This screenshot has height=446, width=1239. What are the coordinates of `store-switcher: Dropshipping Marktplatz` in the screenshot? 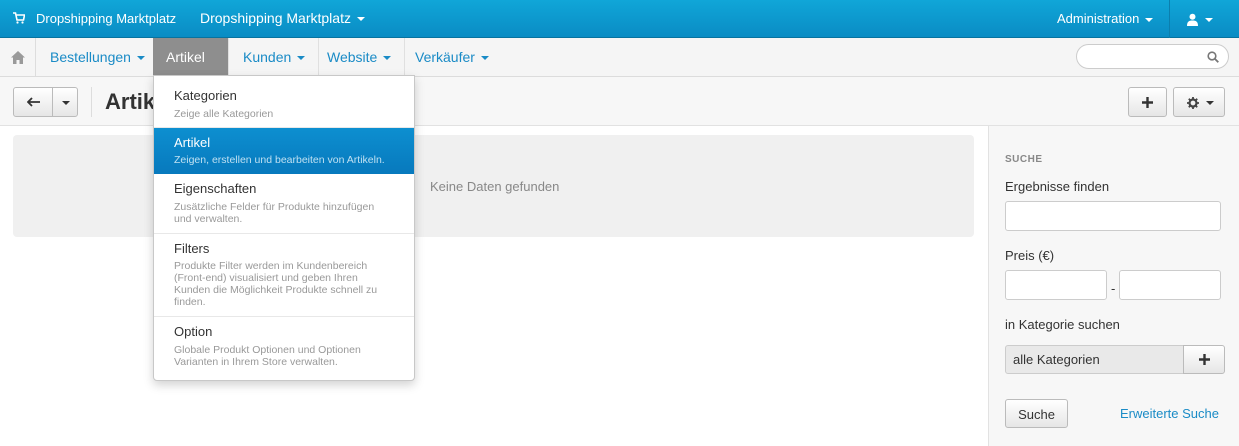 It's located at (282, 18).